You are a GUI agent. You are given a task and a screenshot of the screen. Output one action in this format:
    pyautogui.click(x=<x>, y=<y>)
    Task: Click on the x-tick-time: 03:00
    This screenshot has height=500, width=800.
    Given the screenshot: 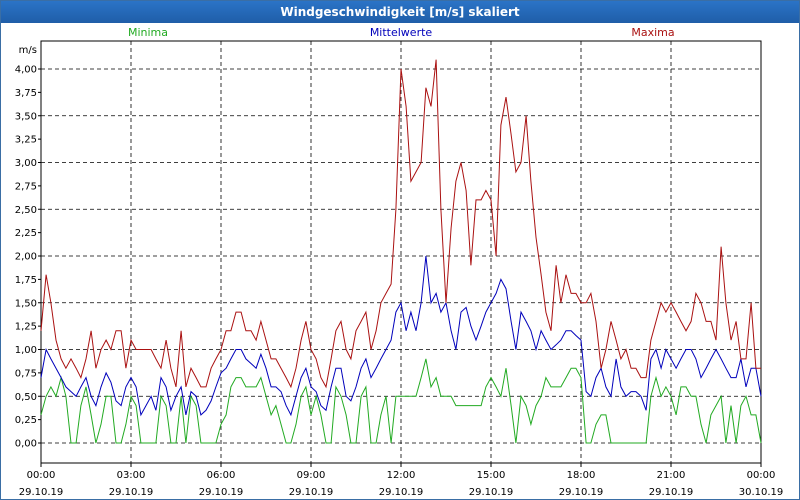 What is the action you would take?
    pyautogui.click(x=131, y=475)
    